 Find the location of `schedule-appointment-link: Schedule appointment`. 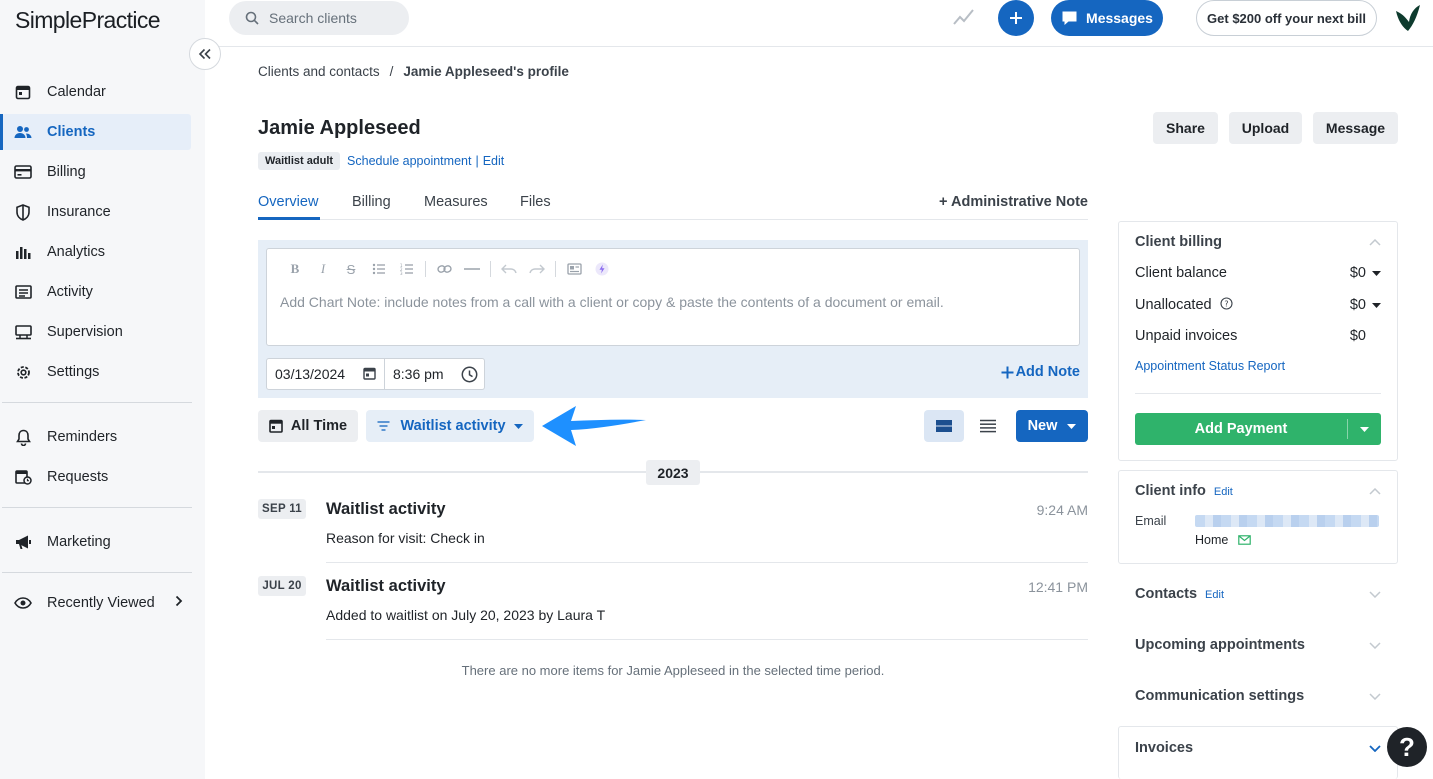

schedule-appointment-link: Schedule appointment is located at coordinates (409, 161).